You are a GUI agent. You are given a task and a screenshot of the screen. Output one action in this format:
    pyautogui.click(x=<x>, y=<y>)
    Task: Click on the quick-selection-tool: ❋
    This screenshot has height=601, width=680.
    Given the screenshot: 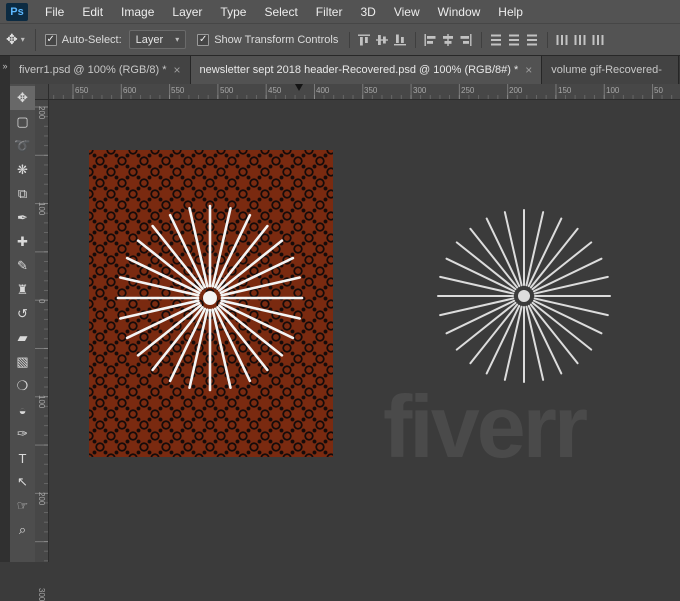 What is the action you would take?
    pyautogui.click(x=22, y=170)
    